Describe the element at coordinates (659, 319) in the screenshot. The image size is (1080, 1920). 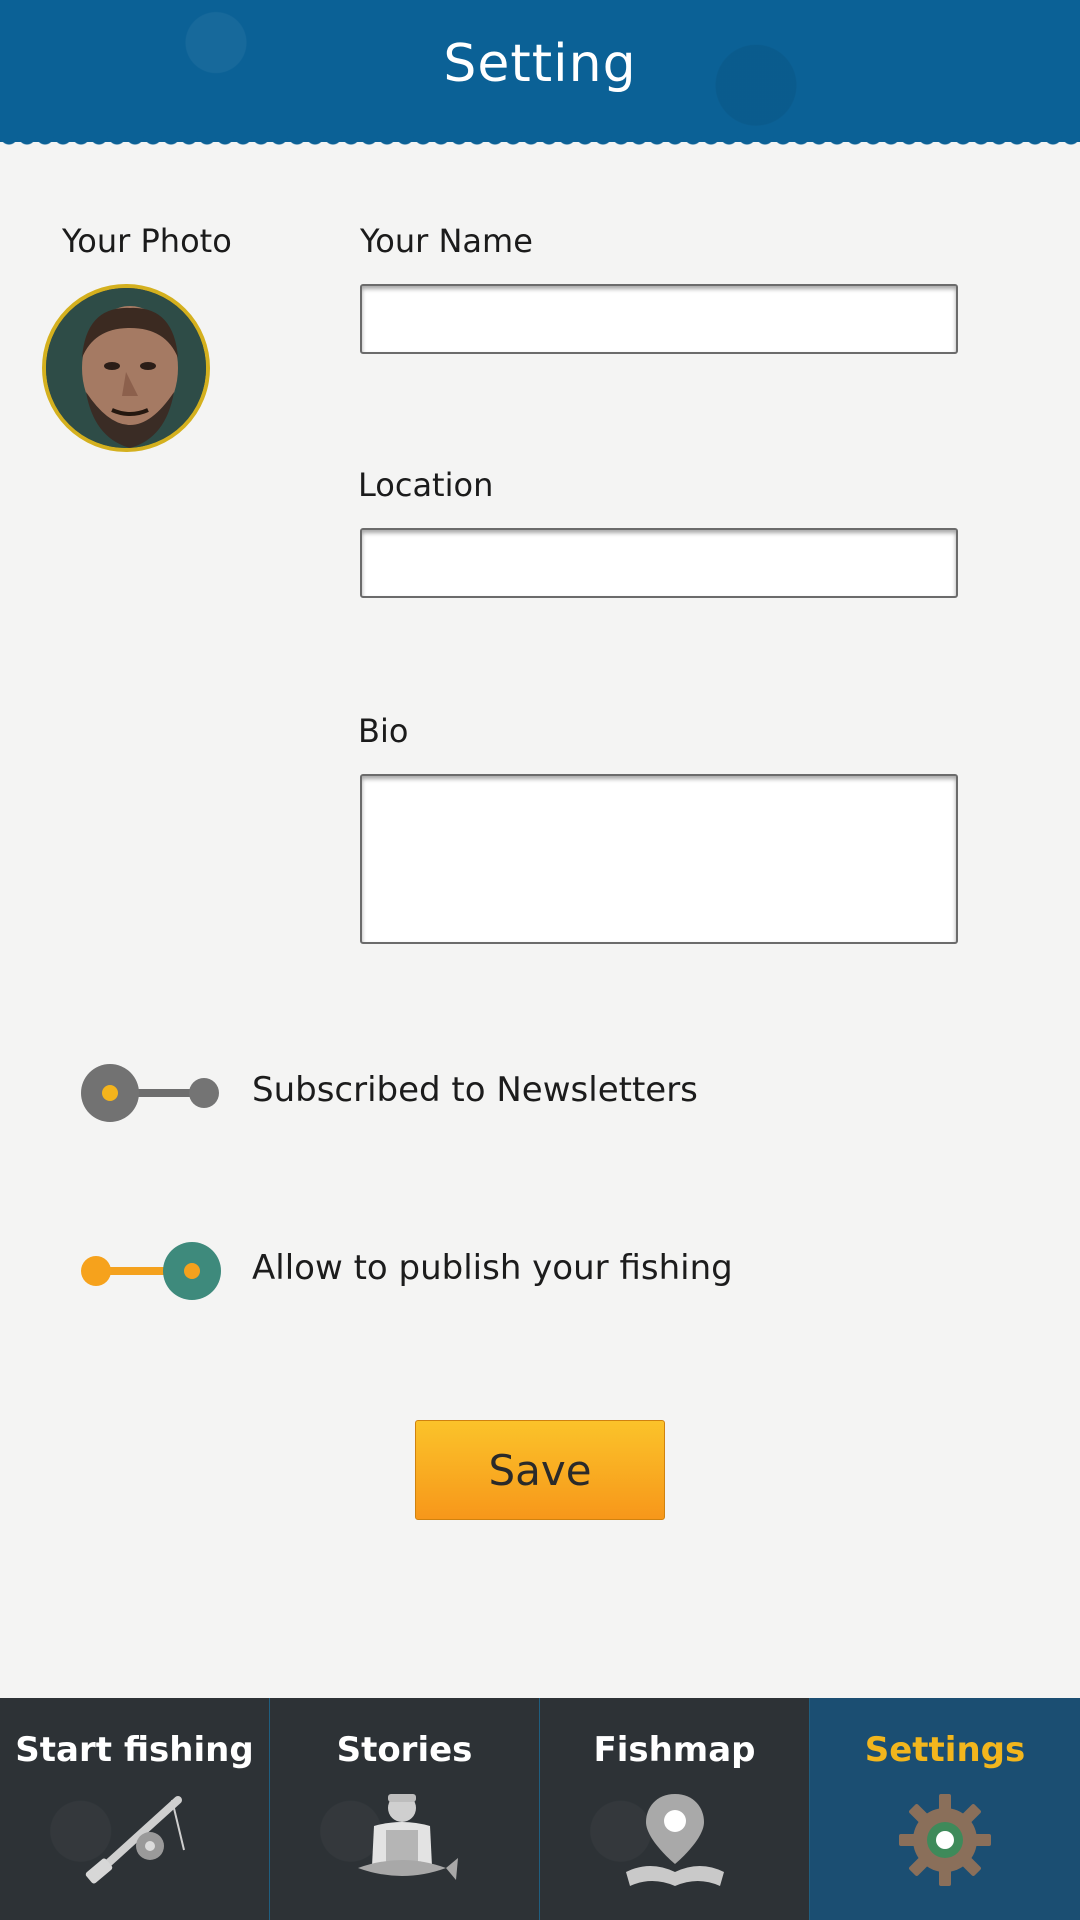
I see `name-input` at that location.